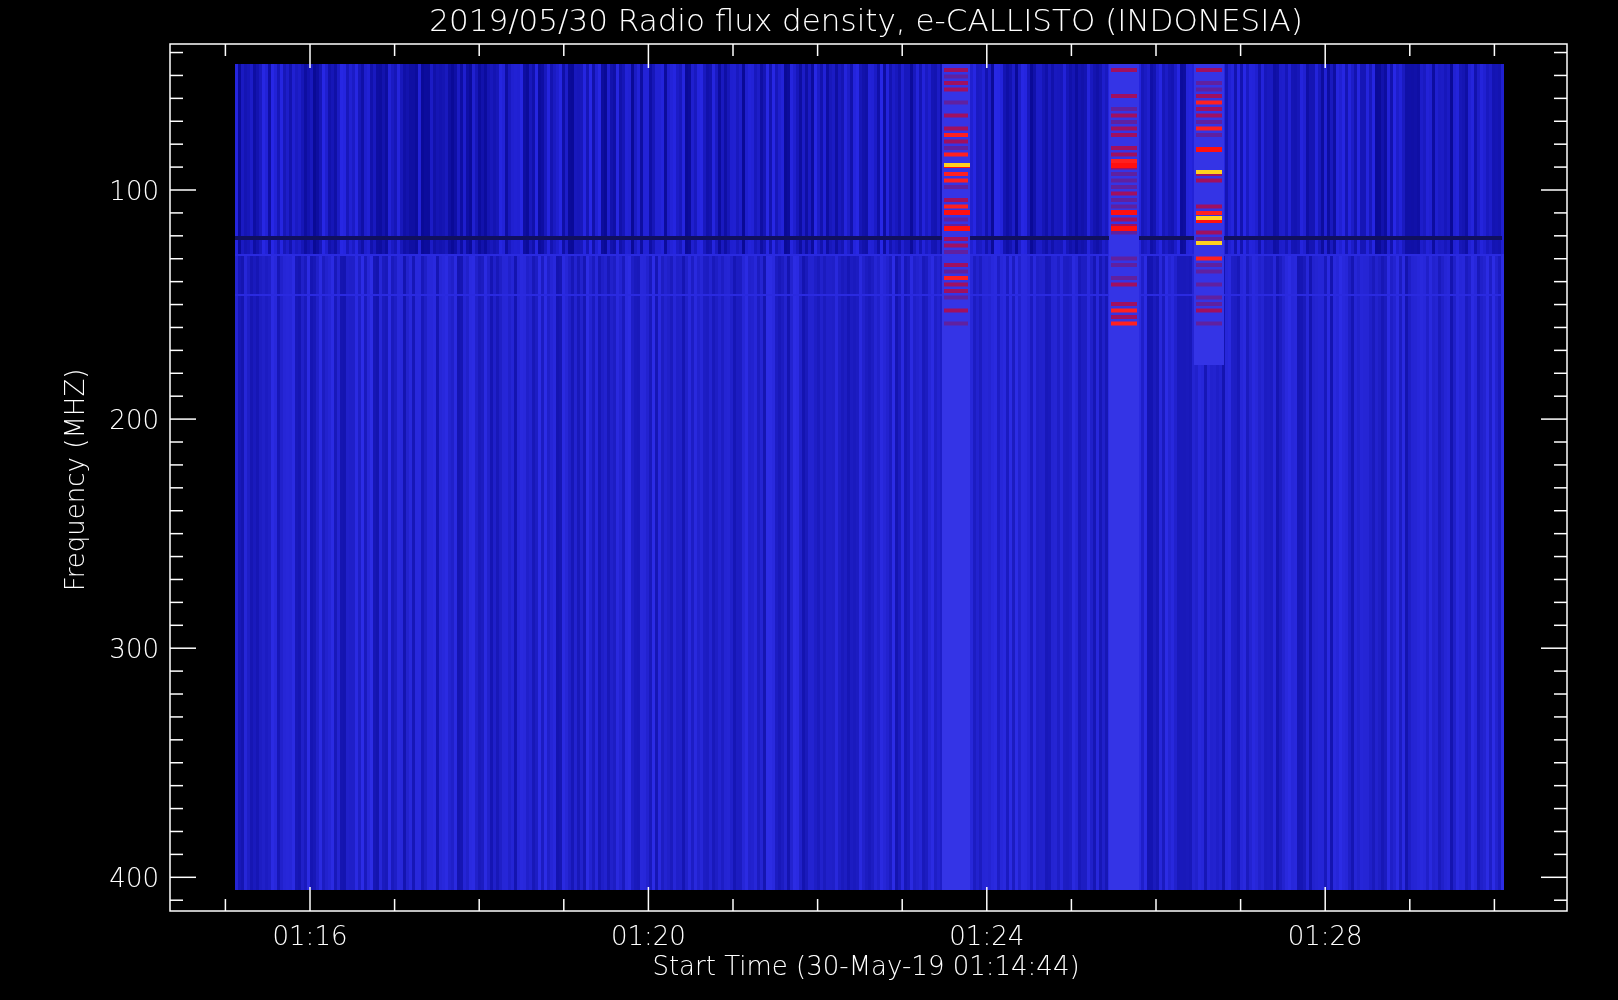 This screenshot has width=1618, height=1000. I want to click on y-tick-label: 100, so click(134, 191).